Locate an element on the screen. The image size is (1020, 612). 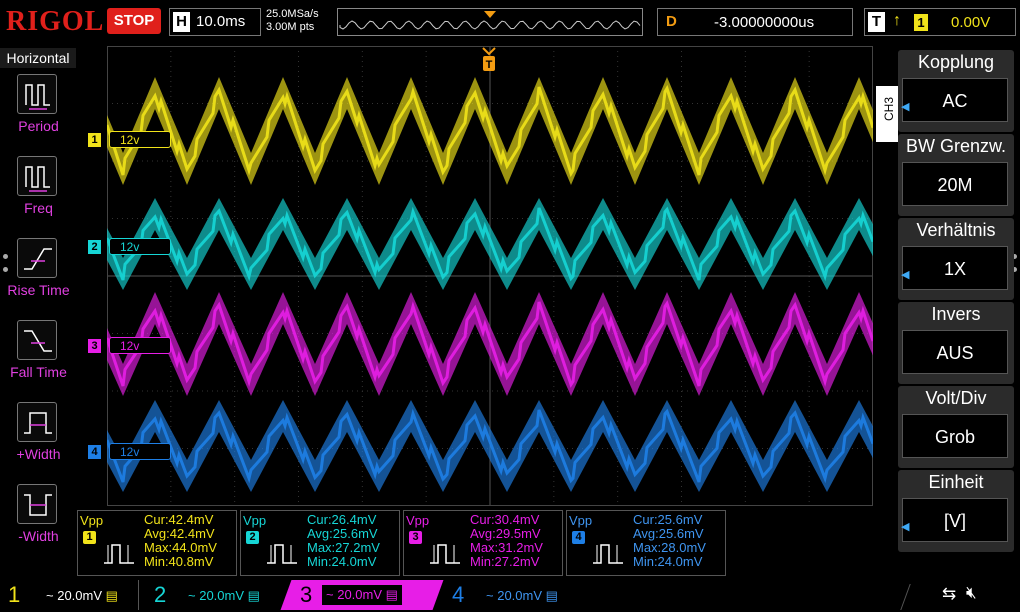
measure-plus-width: +Width is located at coordinates (38, 443).